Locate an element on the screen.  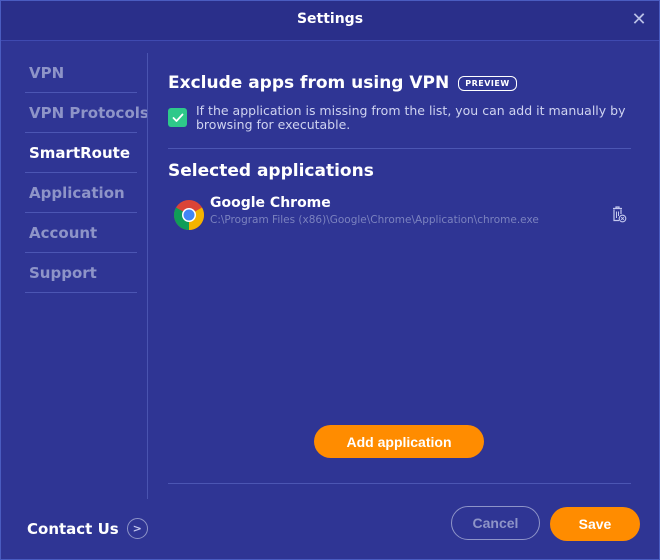
contact-us-link: Contact Us > is located at coordinates (87, 528).